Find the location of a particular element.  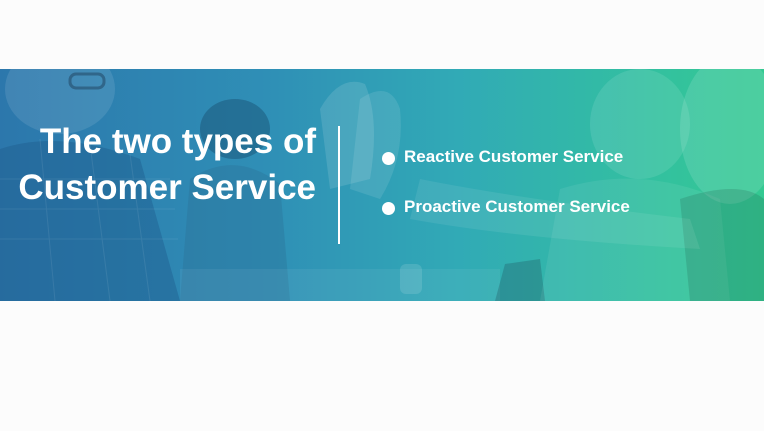

list-item: Reactive Customer Service is located at coordinates (506, 171).